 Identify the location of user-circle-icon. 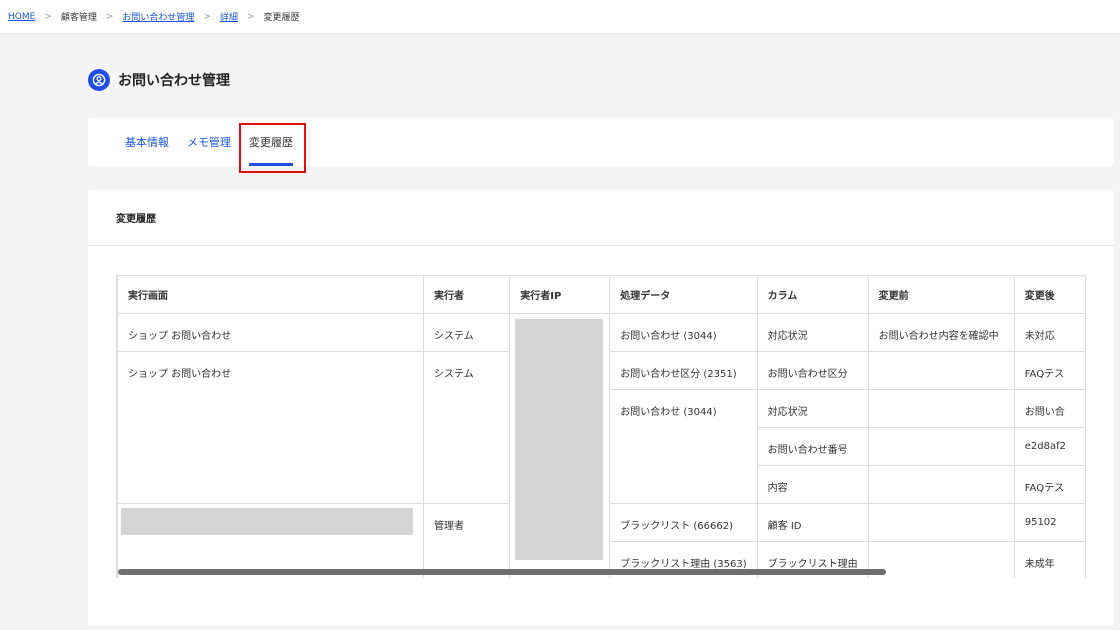
(99, 80).